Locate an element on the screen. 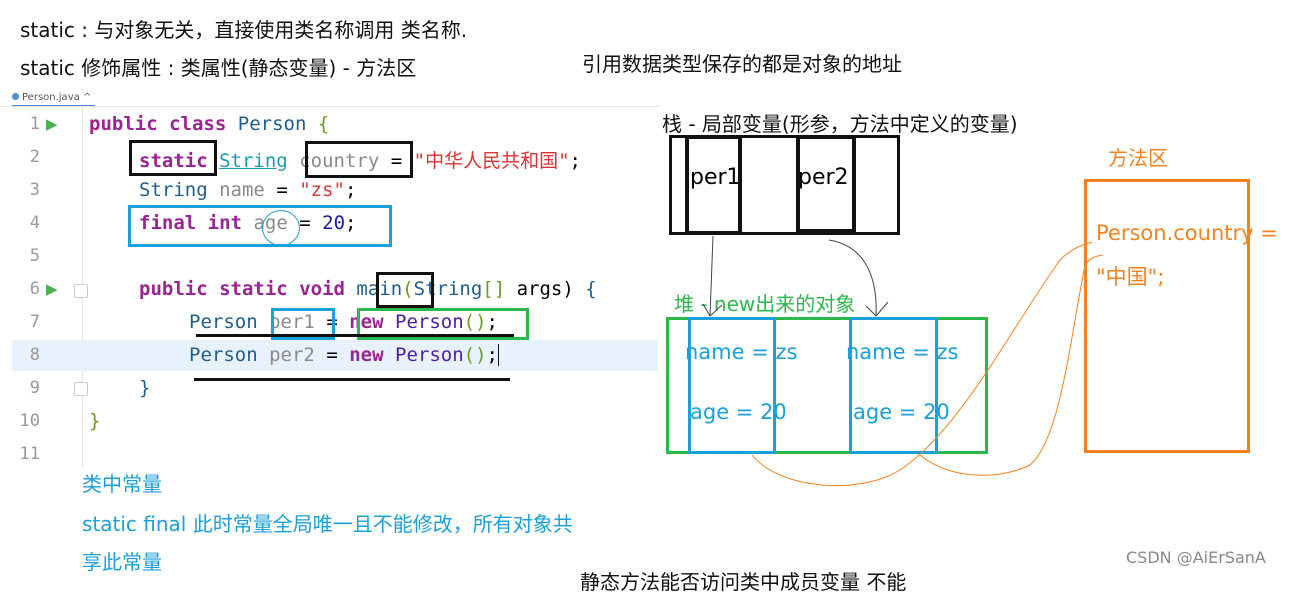  orange-link-obj2 is located at coordinates (1011, 365).